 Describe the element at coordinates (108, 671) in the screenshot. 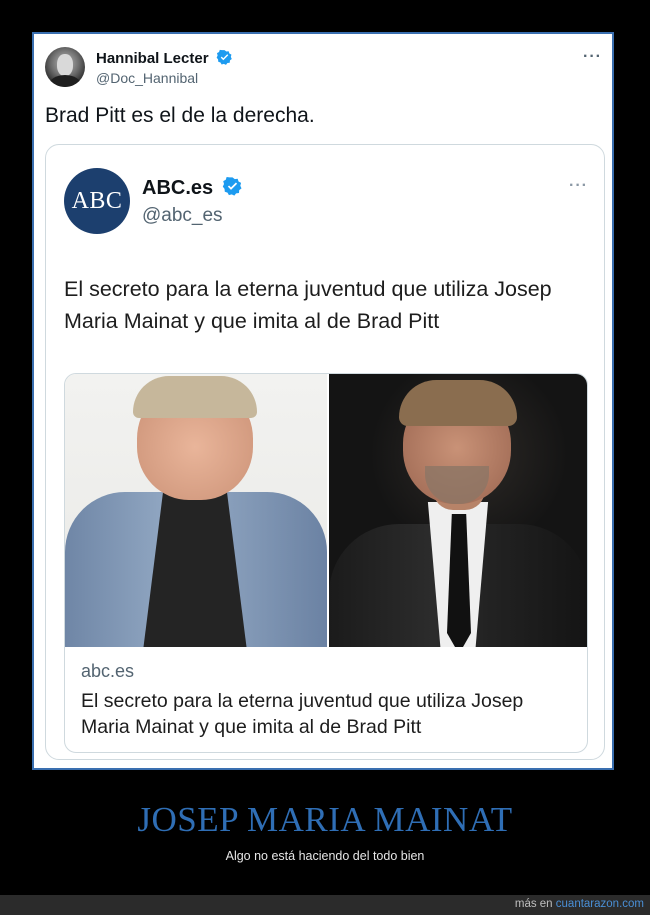

I see `link-domain: abc.es` at that location.